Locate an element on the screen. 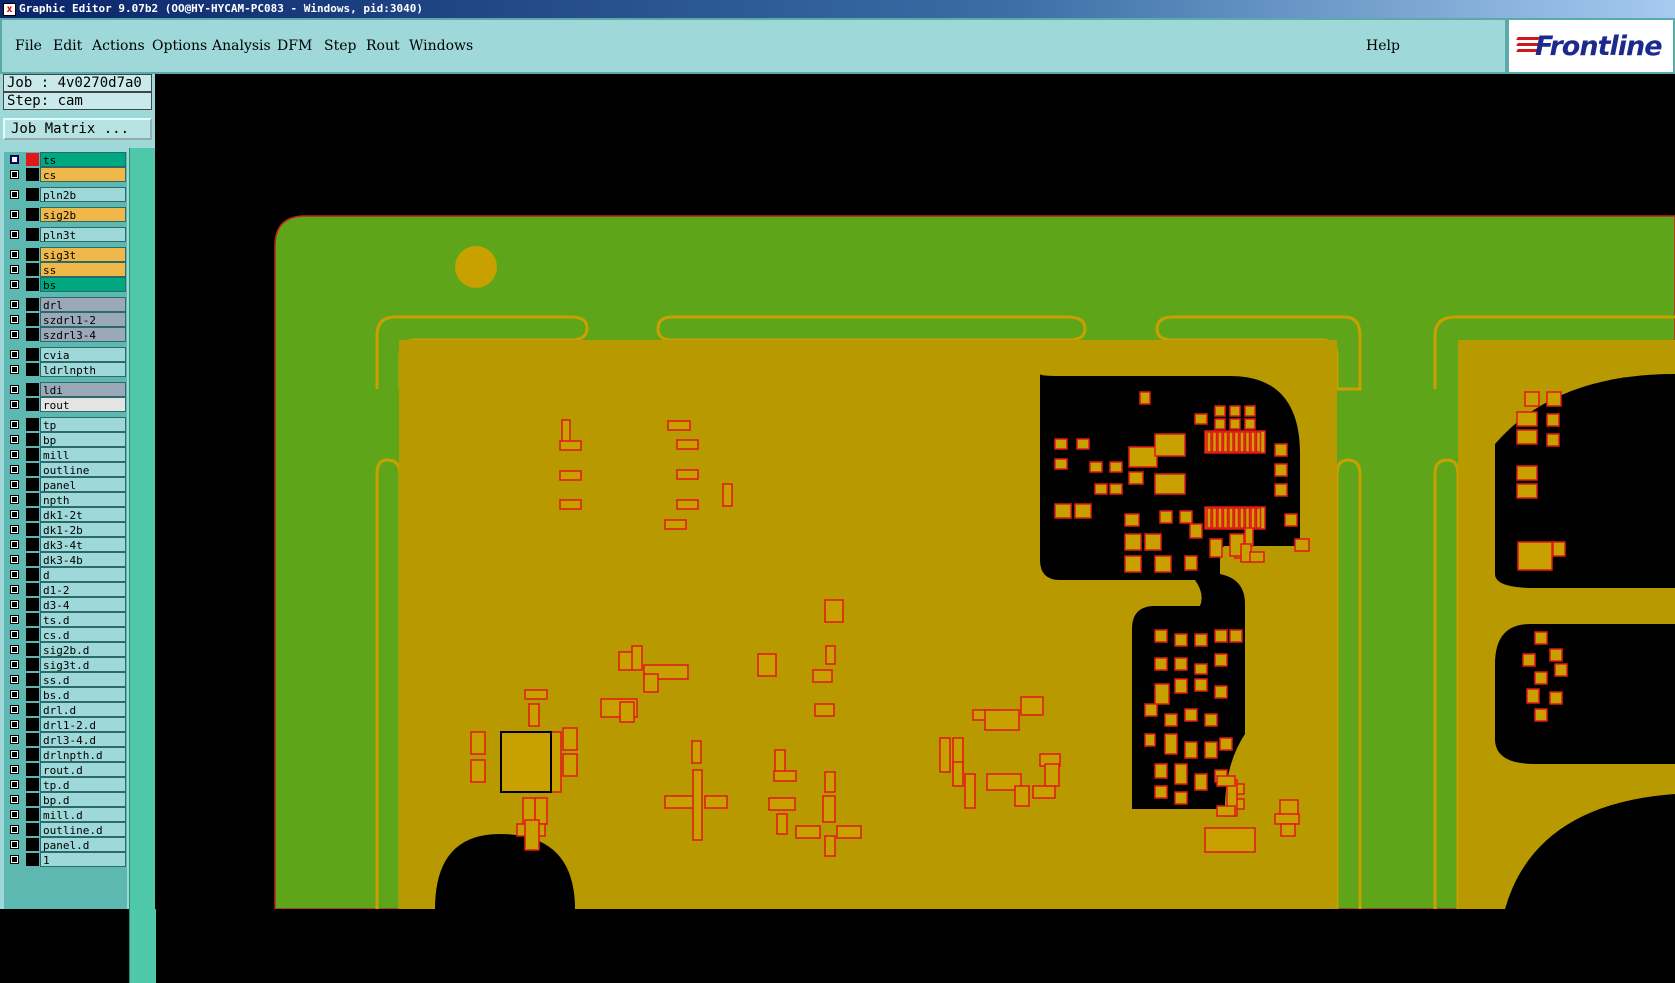 The width and height of the screenshot is (1675, 983). layer-row-bs.d: bs.d is located at coordinates (65, 694).